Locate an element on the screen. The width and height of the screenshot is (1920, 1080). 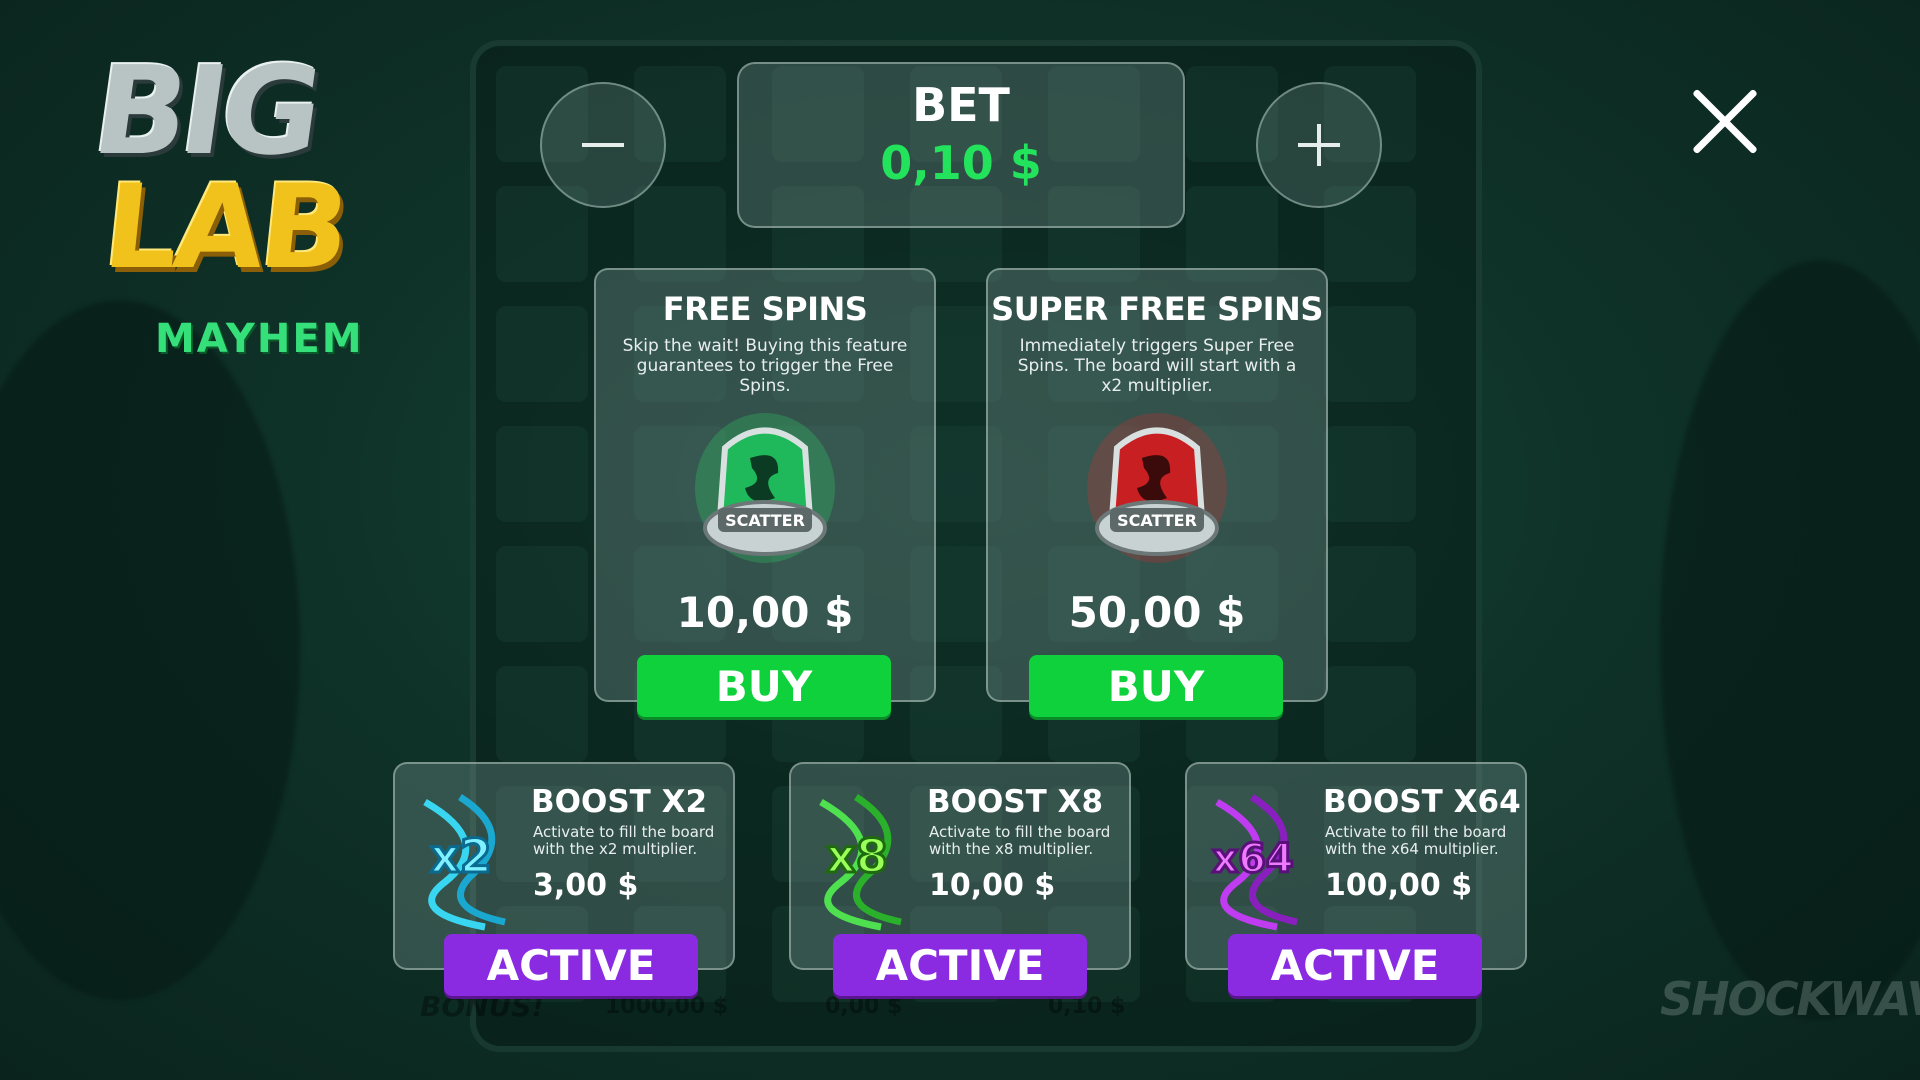
logo-line-2: LAB is located at coordinates (225, 227).